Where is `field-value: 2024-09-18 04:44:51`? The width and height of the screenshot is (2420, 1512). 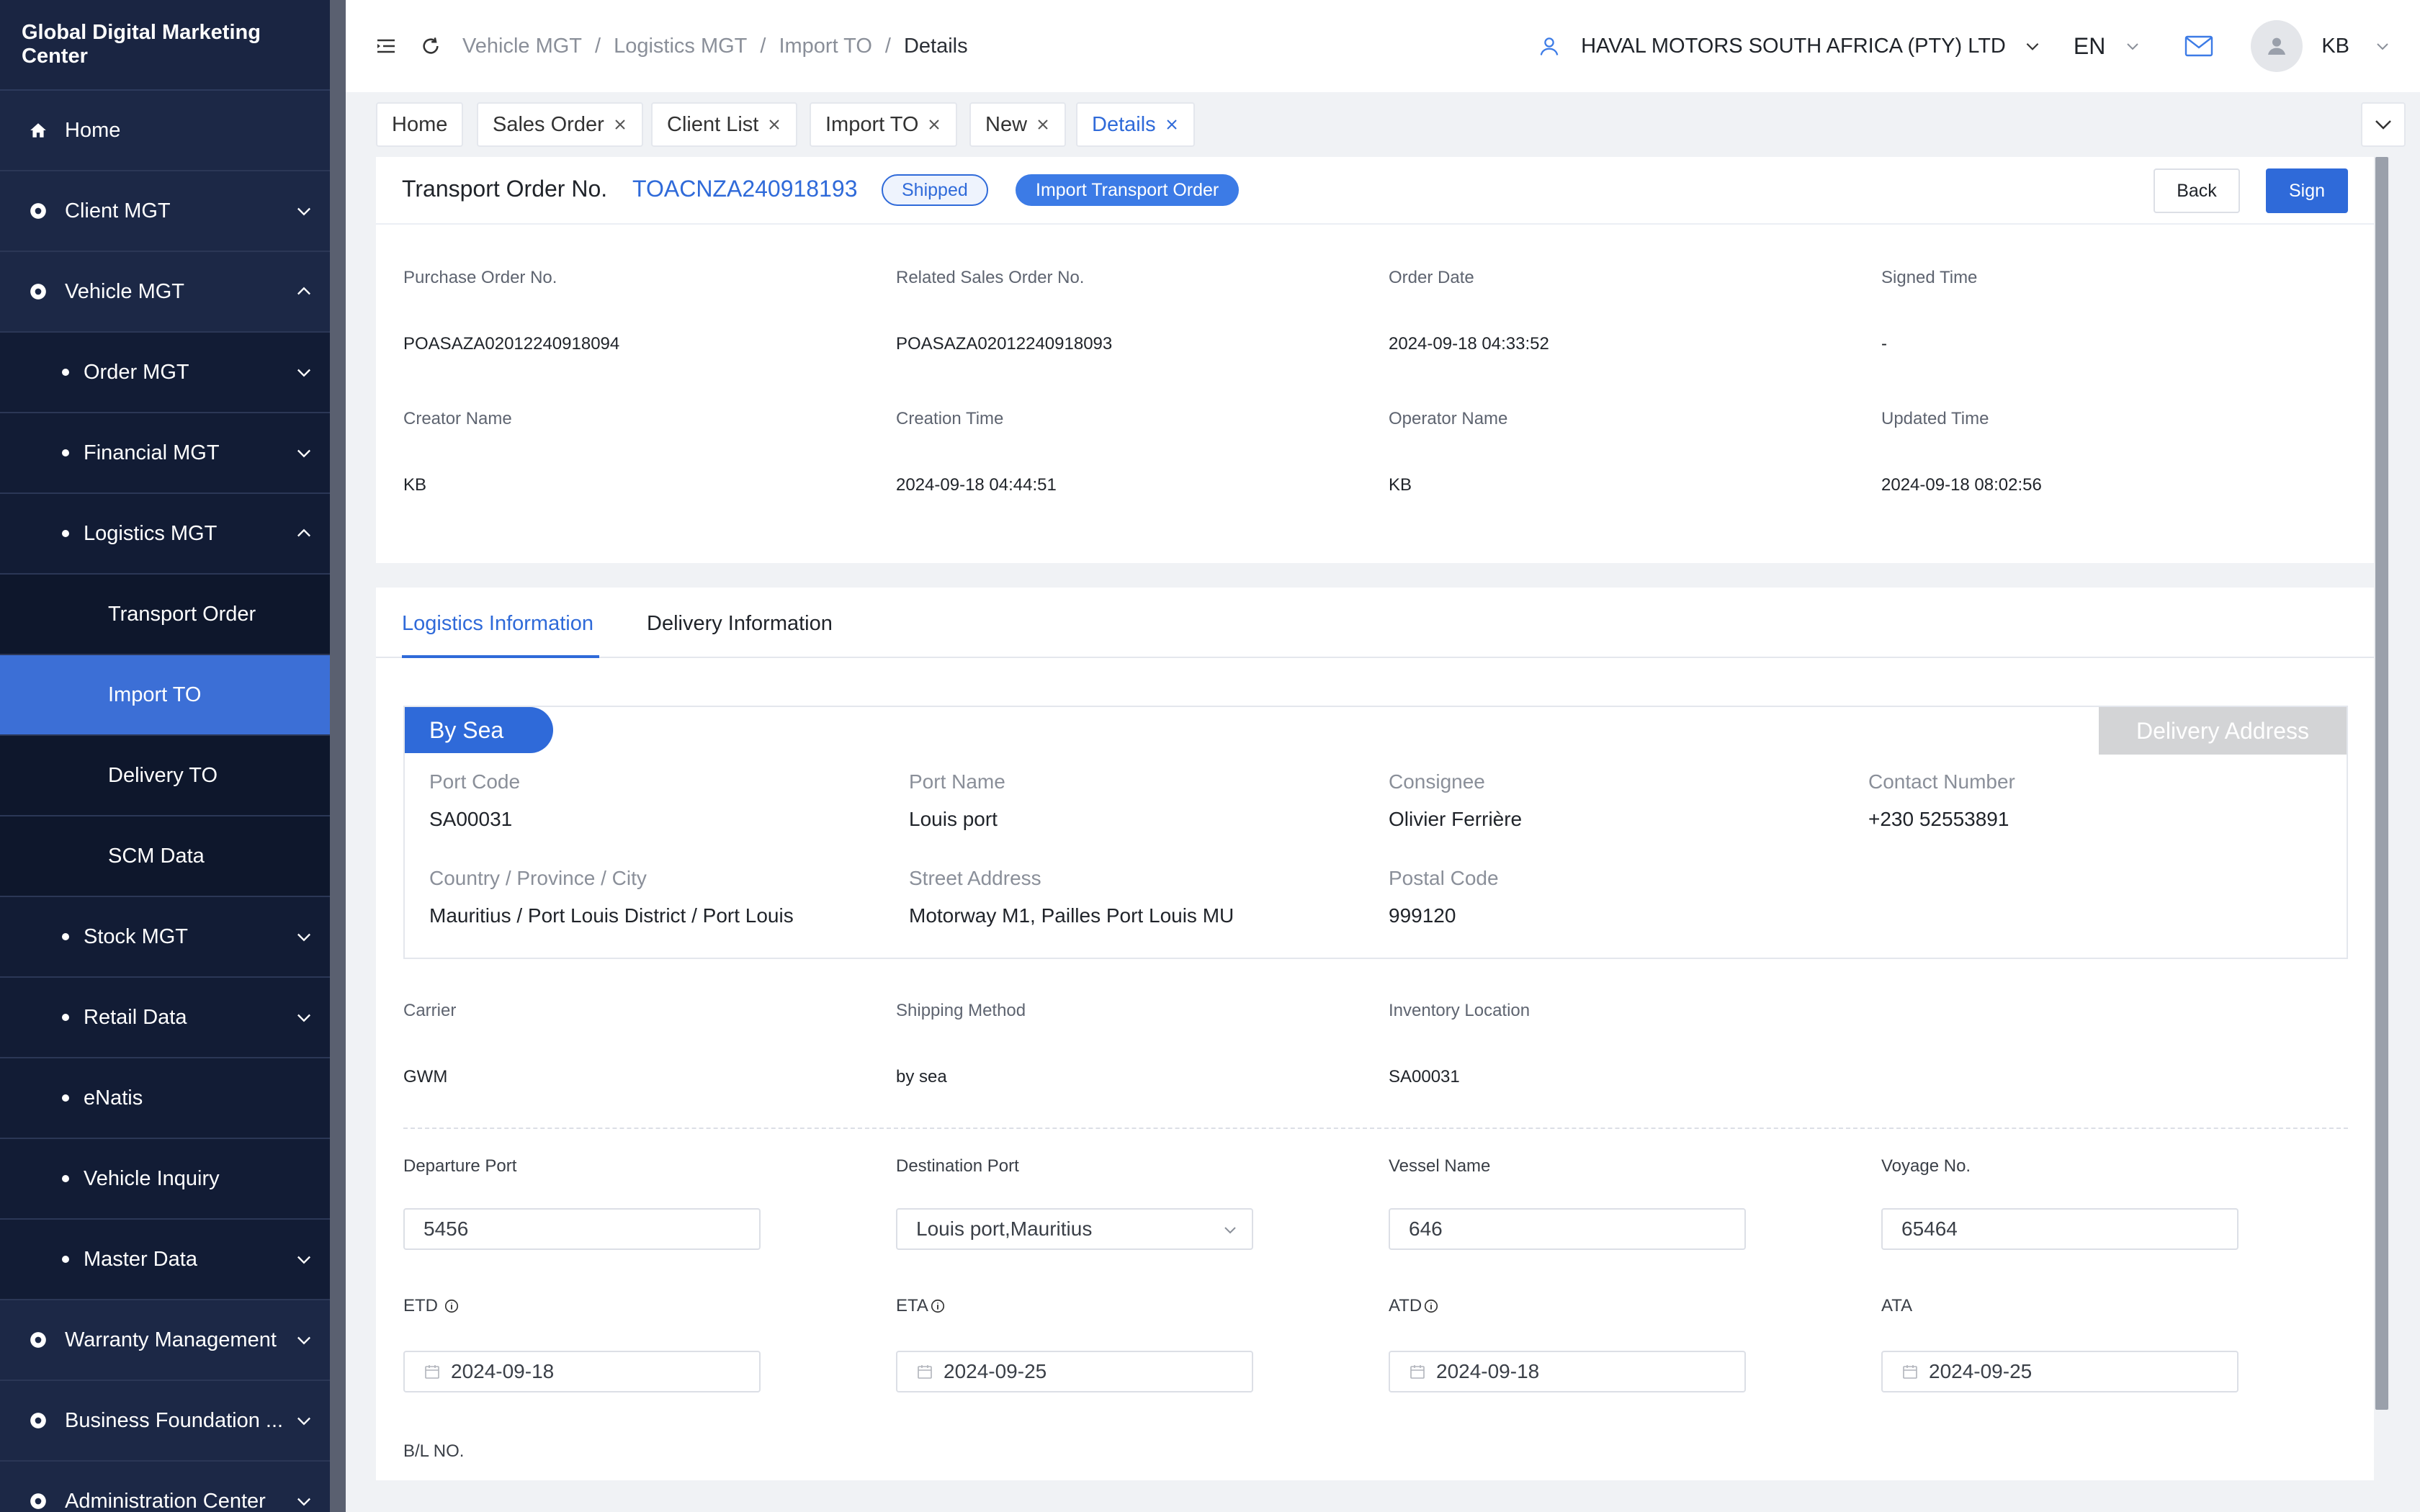 field-value: 2024-09-18 04:44:51 is located at coordinates (976, 485).